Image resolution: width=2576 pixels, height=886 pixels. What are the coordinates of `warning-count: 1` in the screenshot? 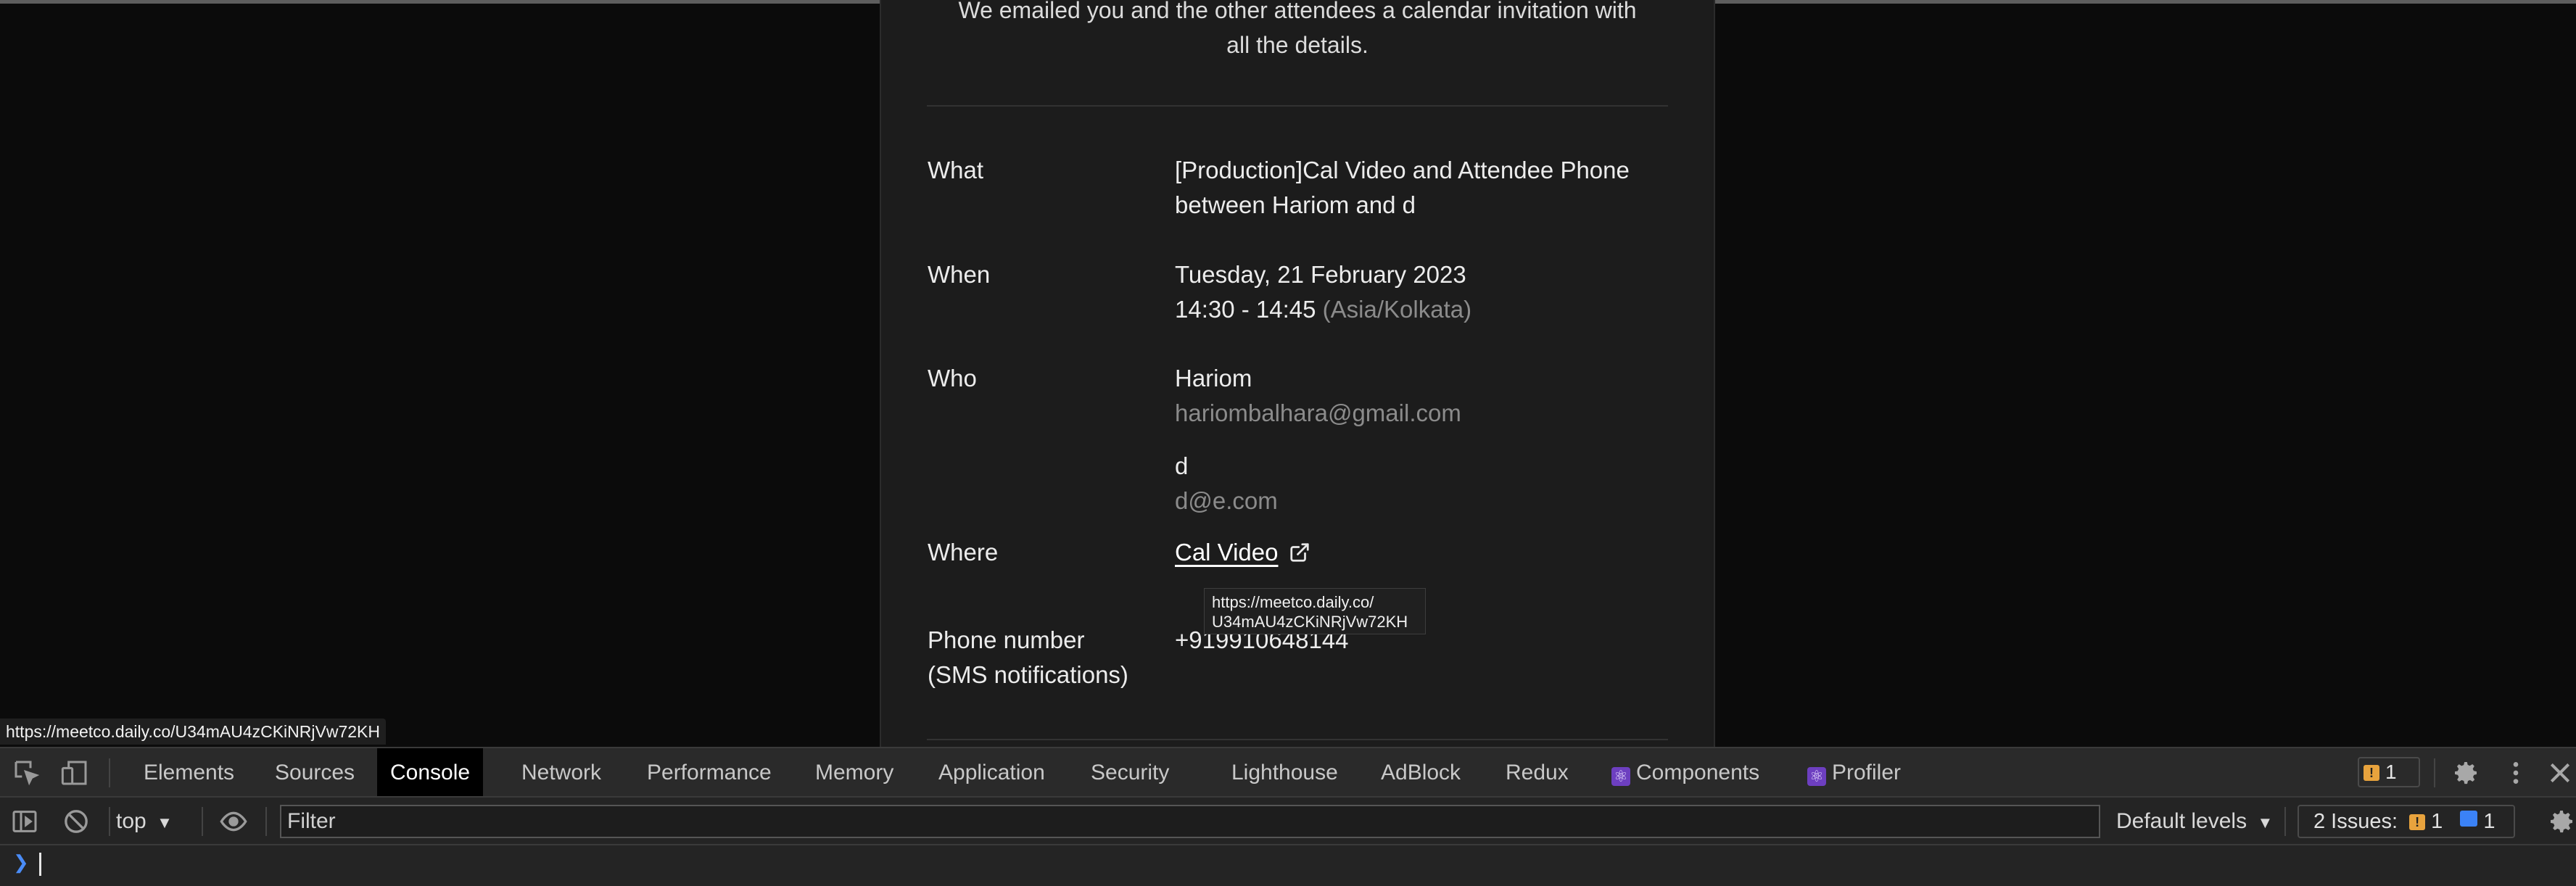 It's located at (2391, 772).